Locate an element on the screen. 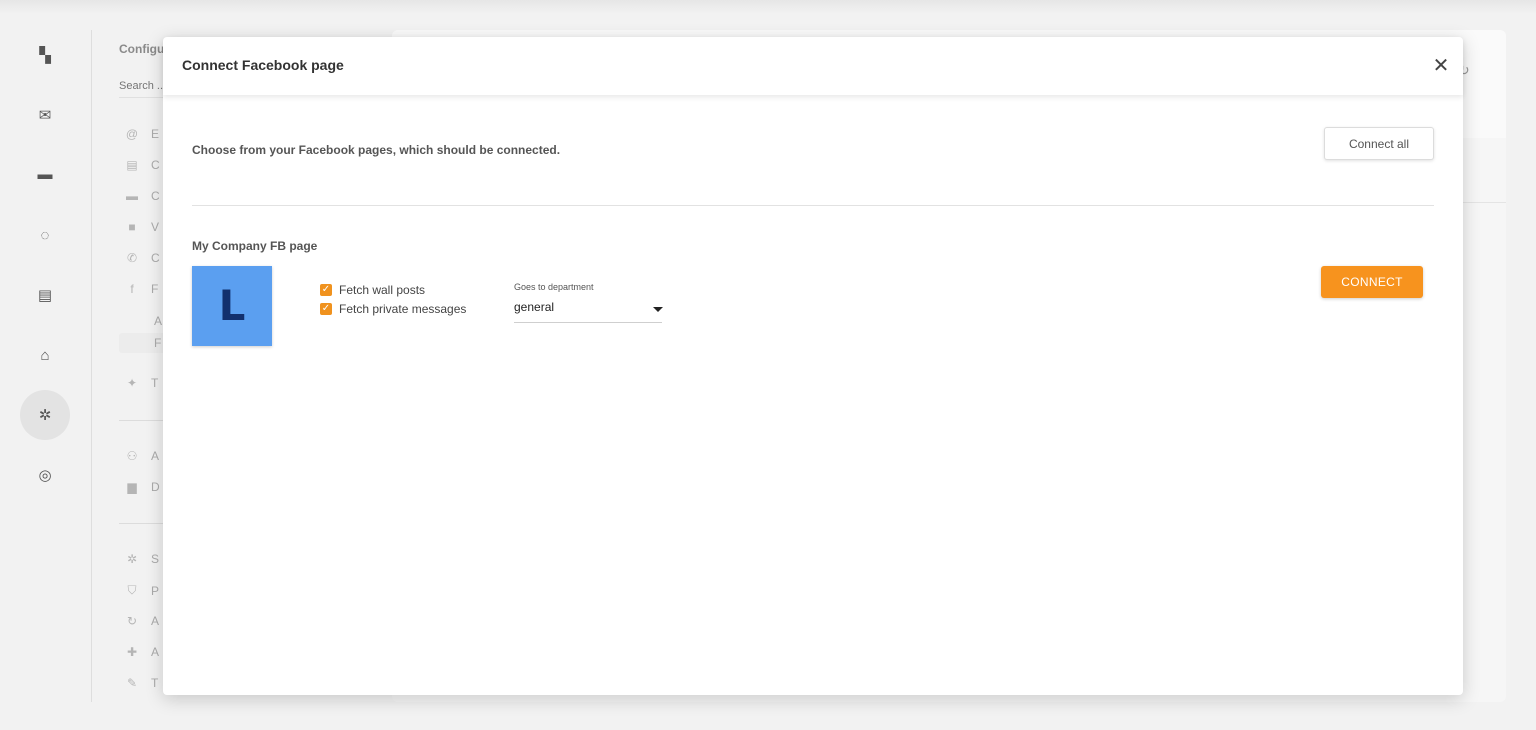 This screenshot has height=730, width=1536. facebook-page-name: My Company FB page is located at coordinates (255, 246).